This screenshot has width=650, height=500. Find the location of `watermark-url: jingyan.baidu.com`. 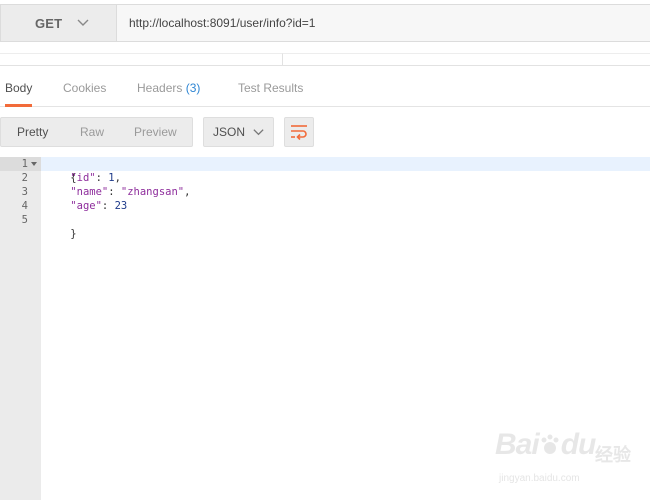

watermark-url: jingyan.baidu.com is located at coordinates (539, 478).